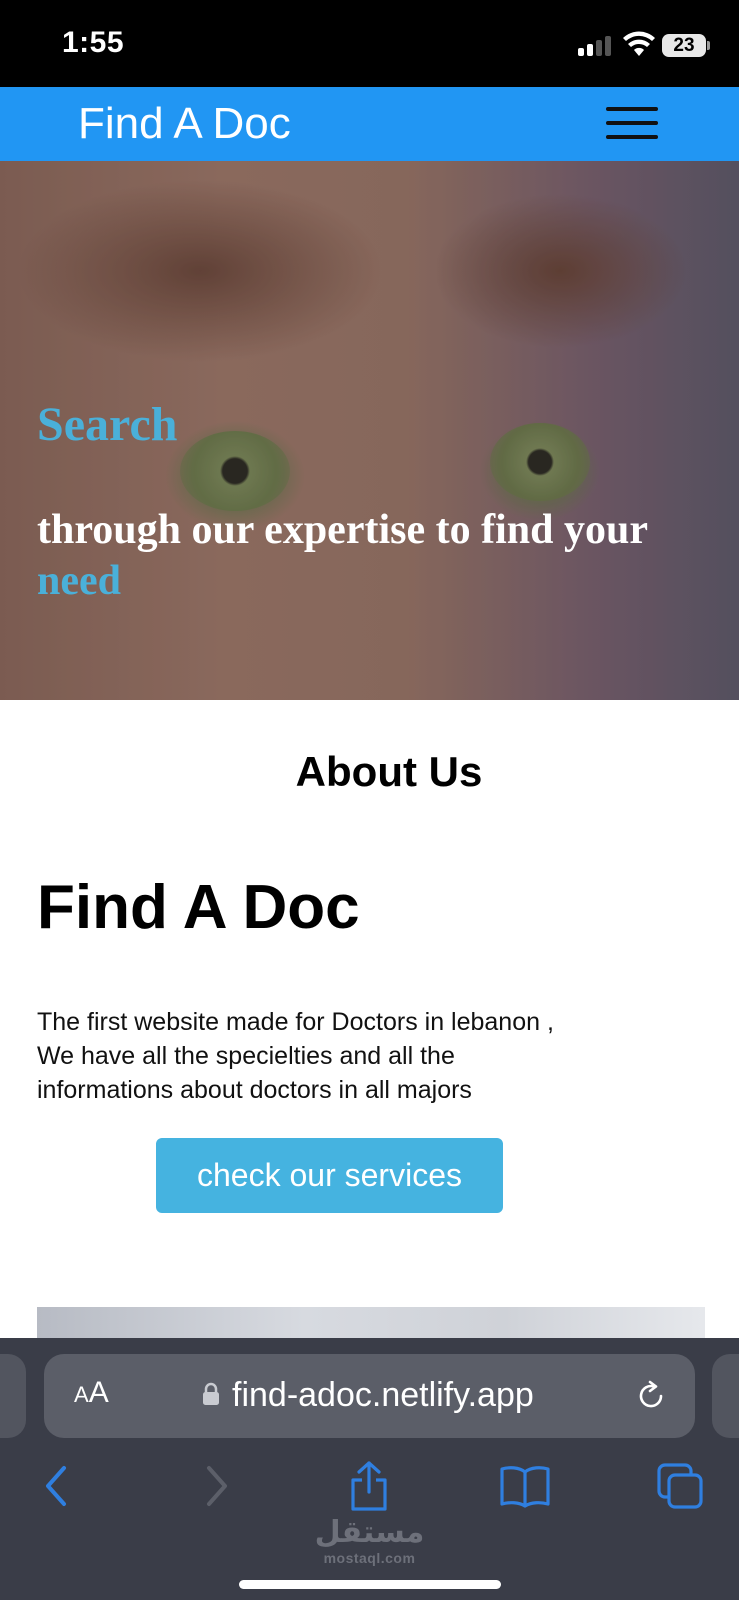 This screenshot has height=1600, width=739. Describe the element at coordinates (369, 43) in the screenshot. I see `status-bar: 1:55 23` at that location.